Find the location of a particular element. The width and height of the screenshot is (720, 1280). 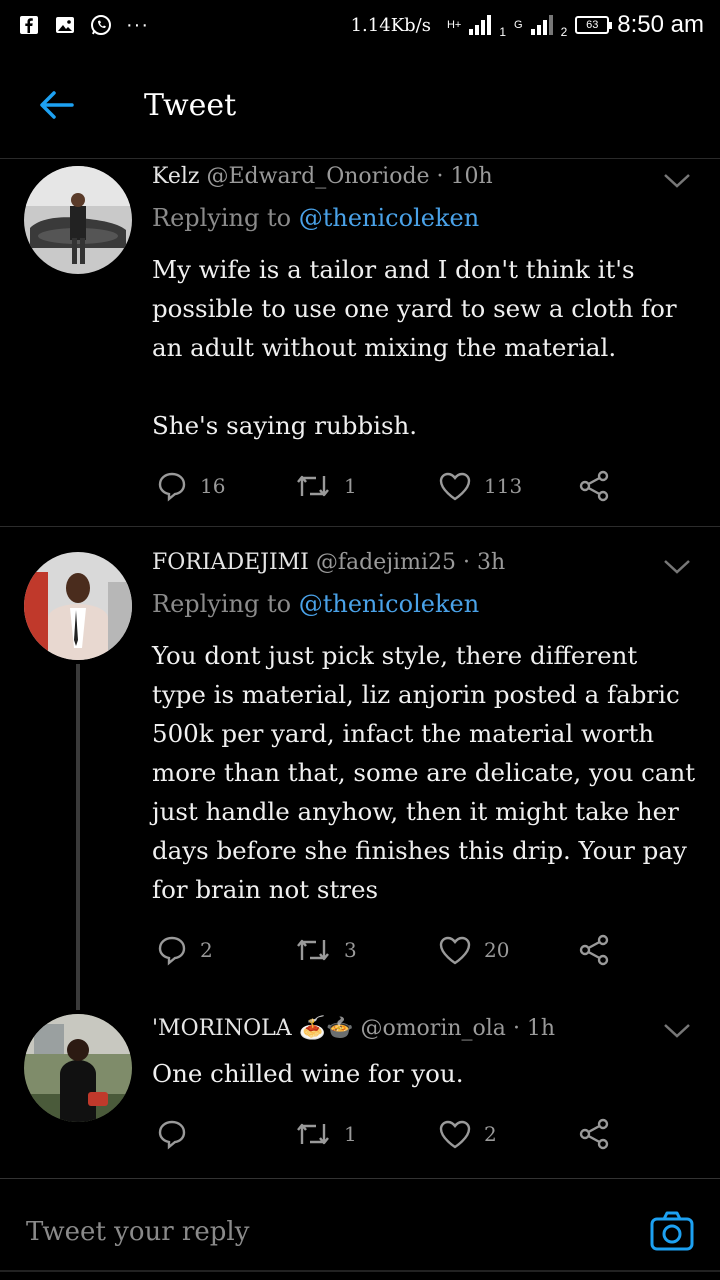

author-name: 'MORINOLA is located at coordinates (222, 1028).